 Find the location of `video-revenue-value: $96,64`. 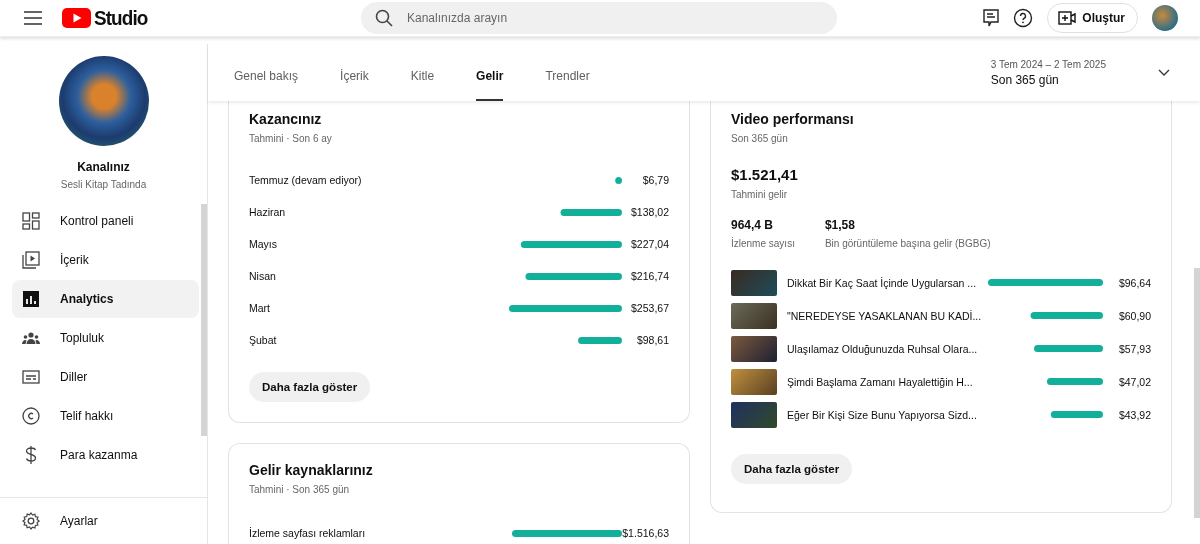

video-revenue-value: $96,64 is located at coordinates (1134, 282).